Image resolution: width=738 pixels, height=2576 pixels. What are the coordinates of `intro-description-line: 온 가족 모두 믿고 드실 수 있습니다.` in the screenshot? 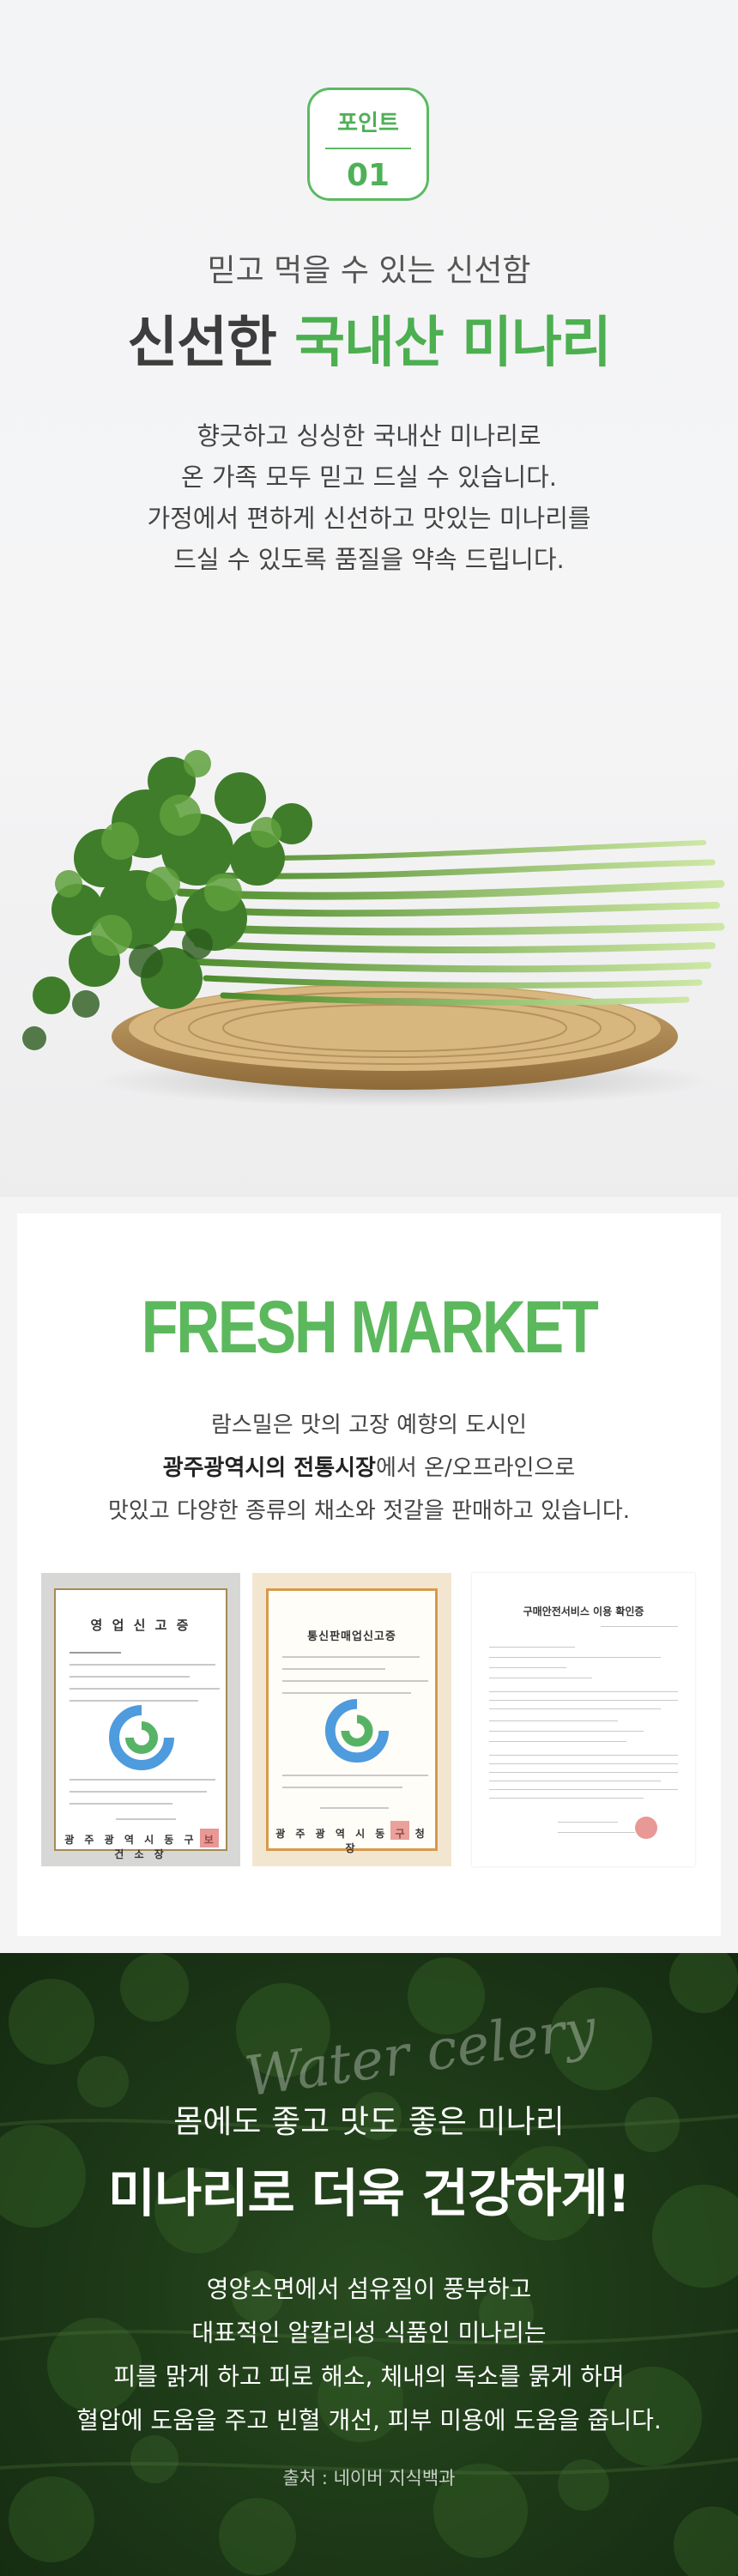 It's located at (369, 478).